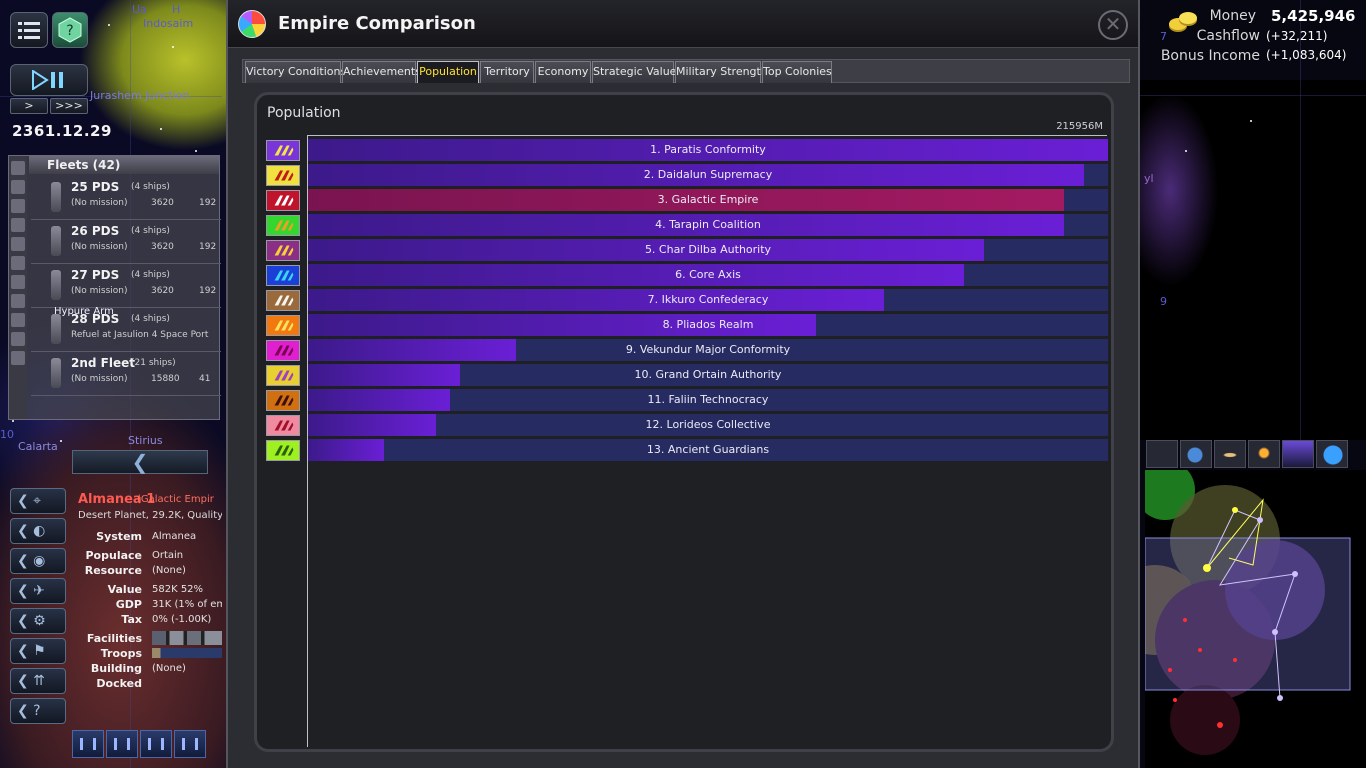 The height and width of the screenshot is (768, 1366). I want to click on field-label: Resource, so click(113, 570).